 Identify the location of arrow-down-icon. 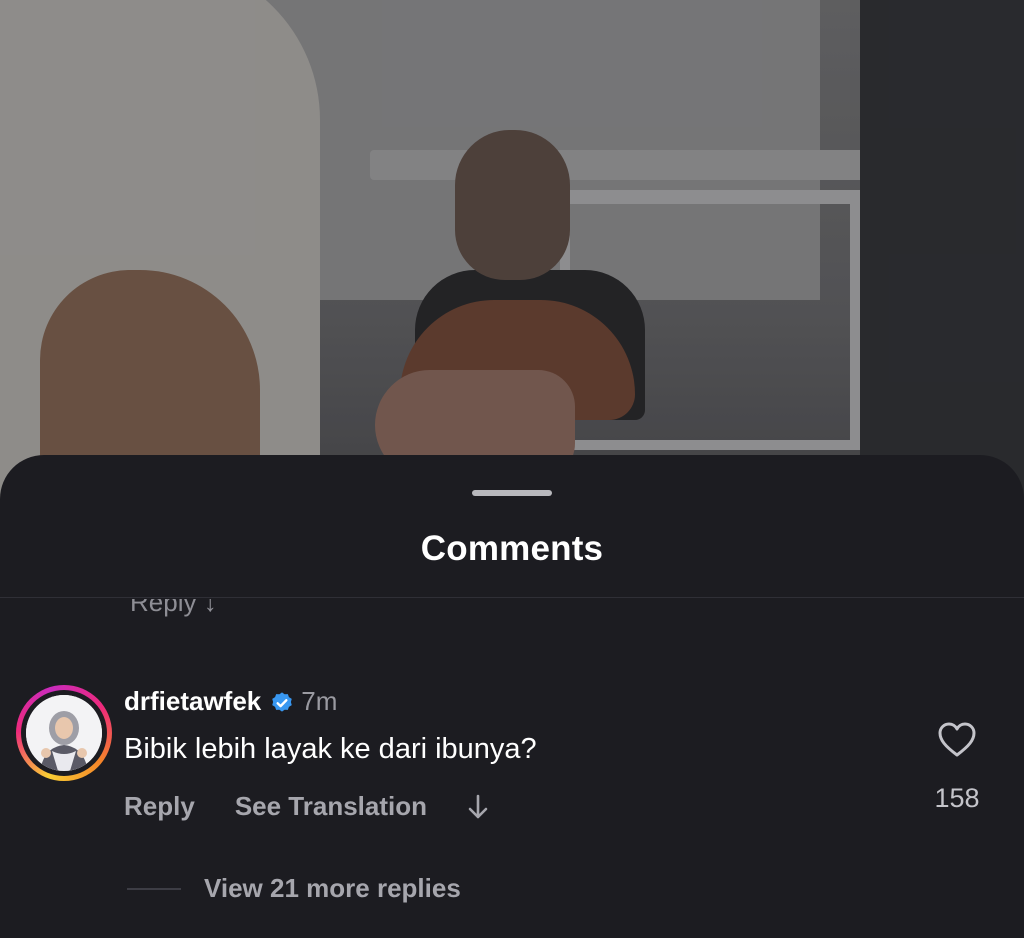
(478, 807).